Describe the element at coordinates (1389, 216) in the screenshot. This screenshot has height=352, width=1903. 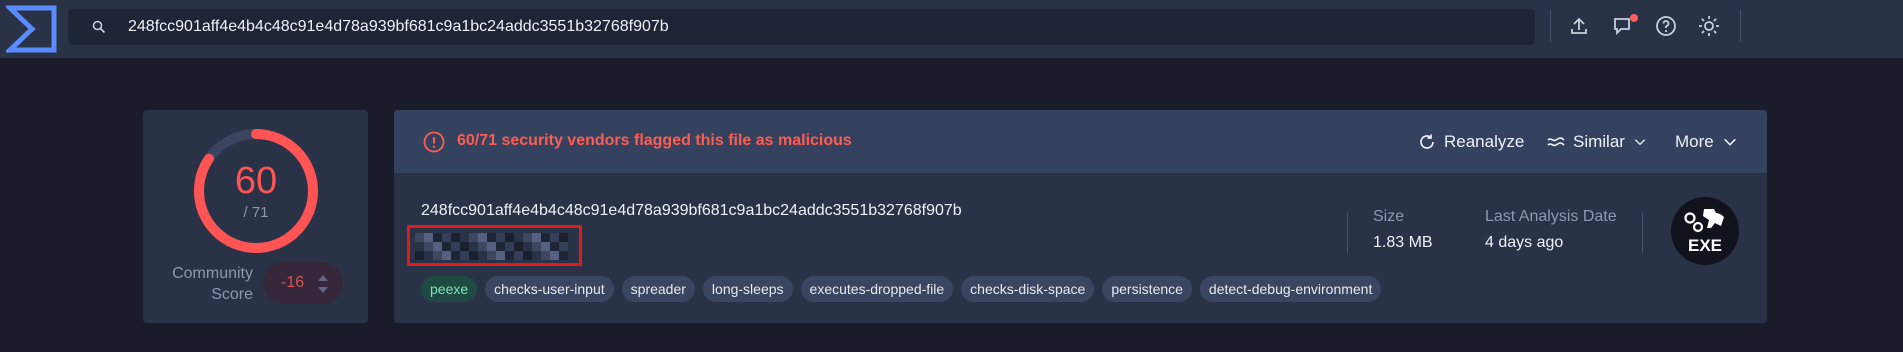
I see `size-label: Size` at that location.